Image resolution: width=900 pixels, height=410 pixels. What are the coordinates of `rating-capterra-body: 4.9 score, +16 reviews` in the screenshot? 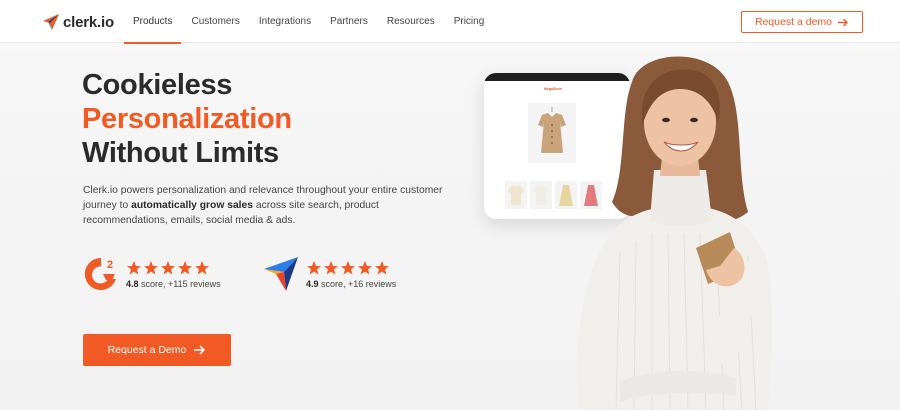 It's located at (351, 274).